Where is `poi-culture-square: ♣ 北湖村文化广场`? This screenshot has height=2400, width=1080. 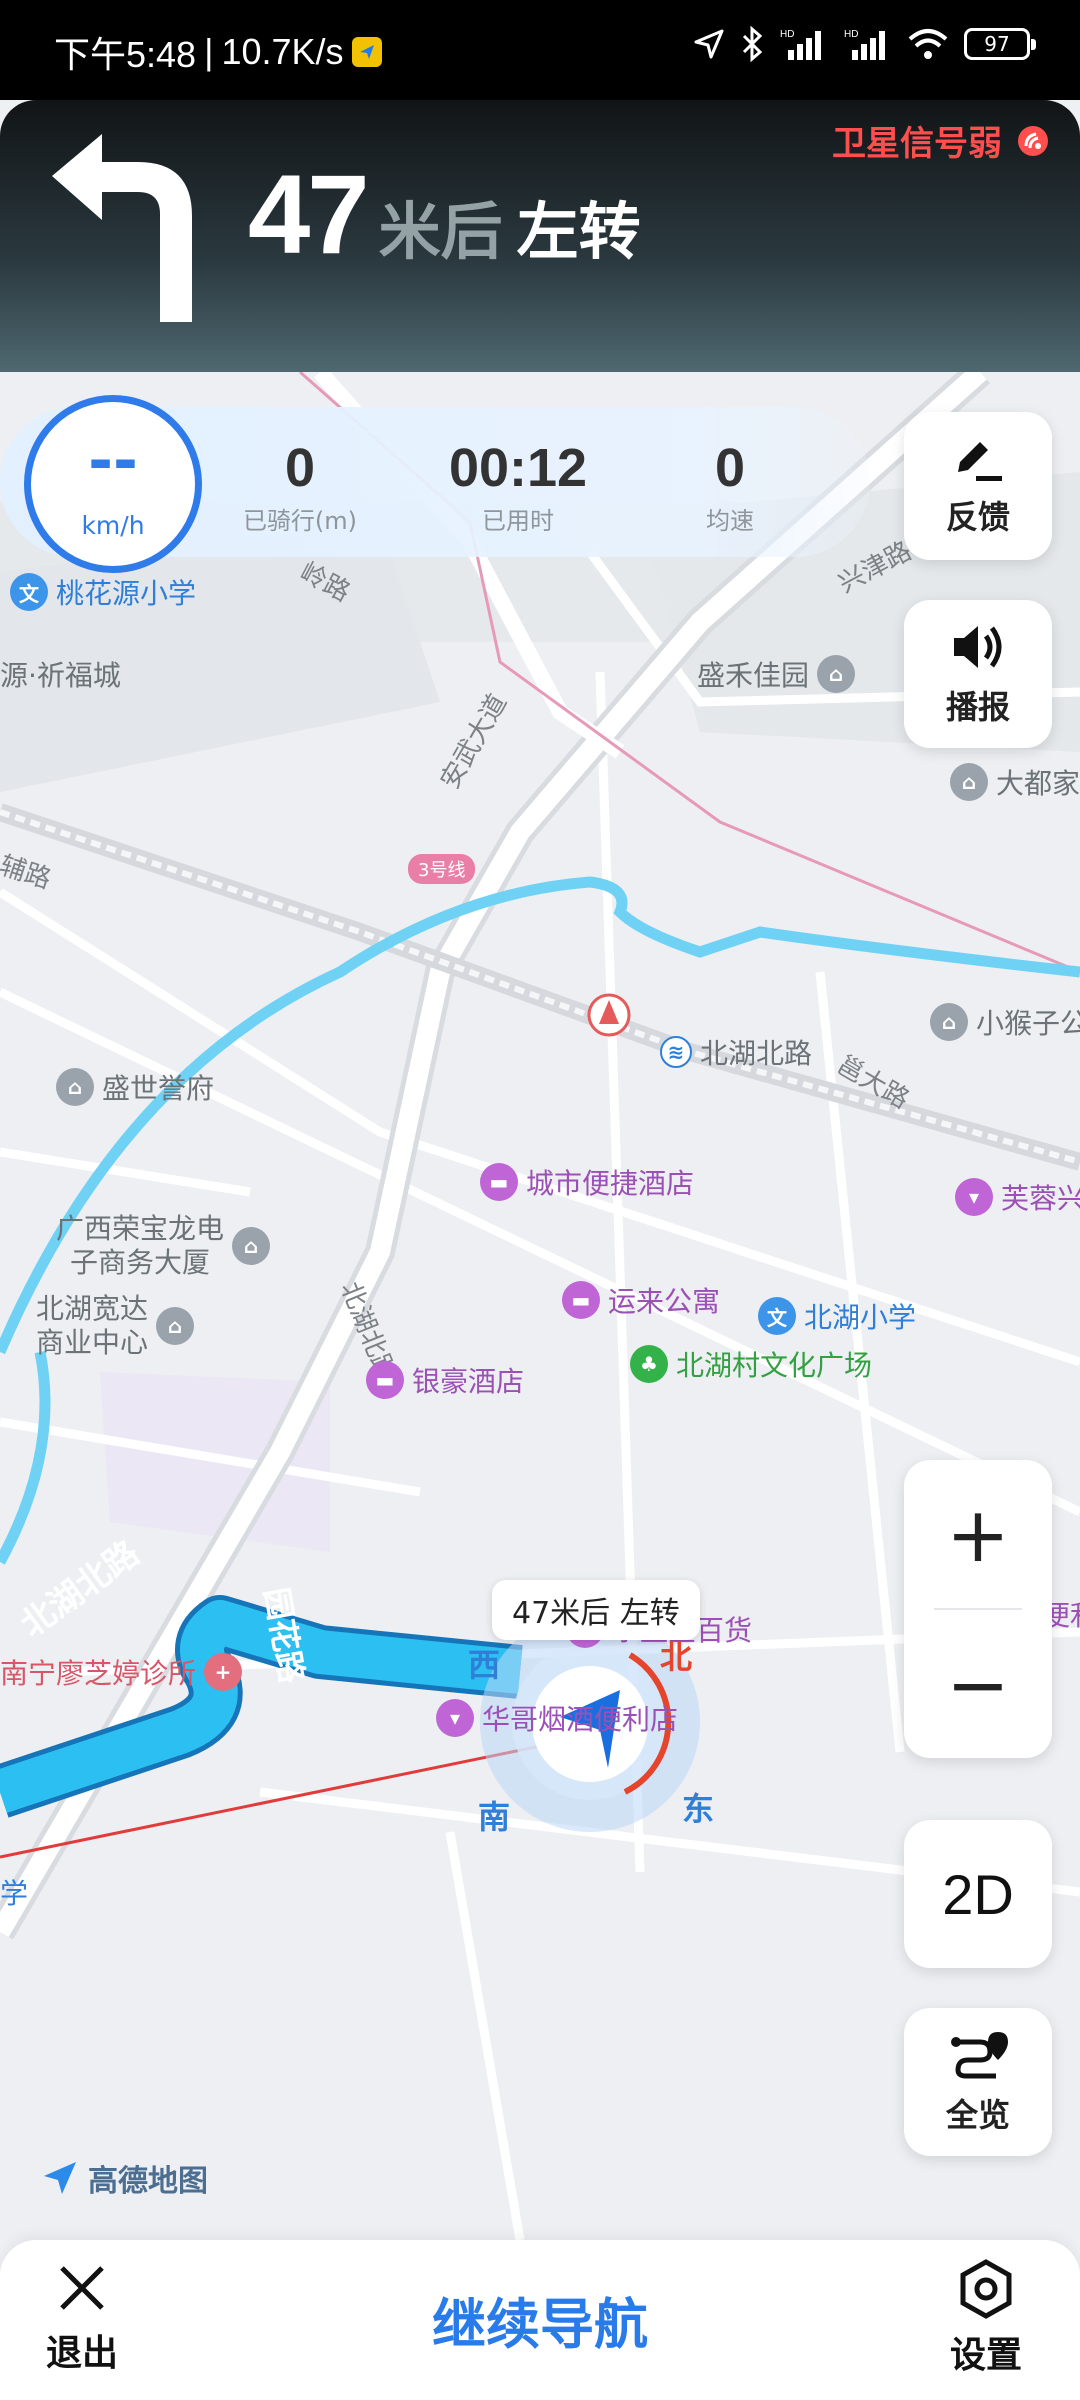 poi-culture-square: ♣ 北湖村文化广场 is located at coordinates (751, 1364).